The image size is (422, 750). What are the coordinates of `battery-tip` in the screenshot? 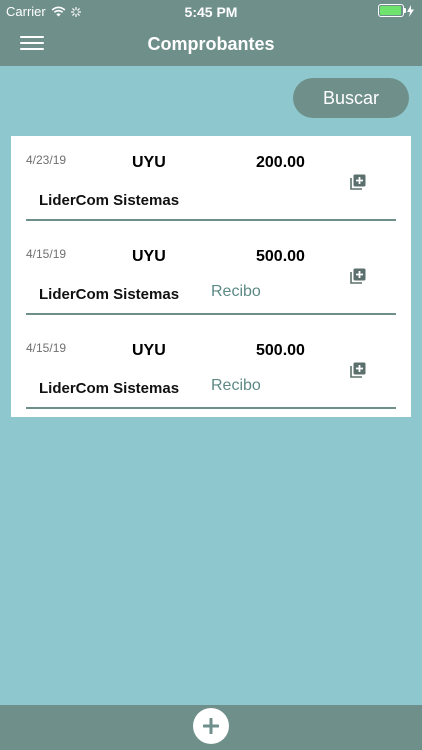 It's located at (405, 10).